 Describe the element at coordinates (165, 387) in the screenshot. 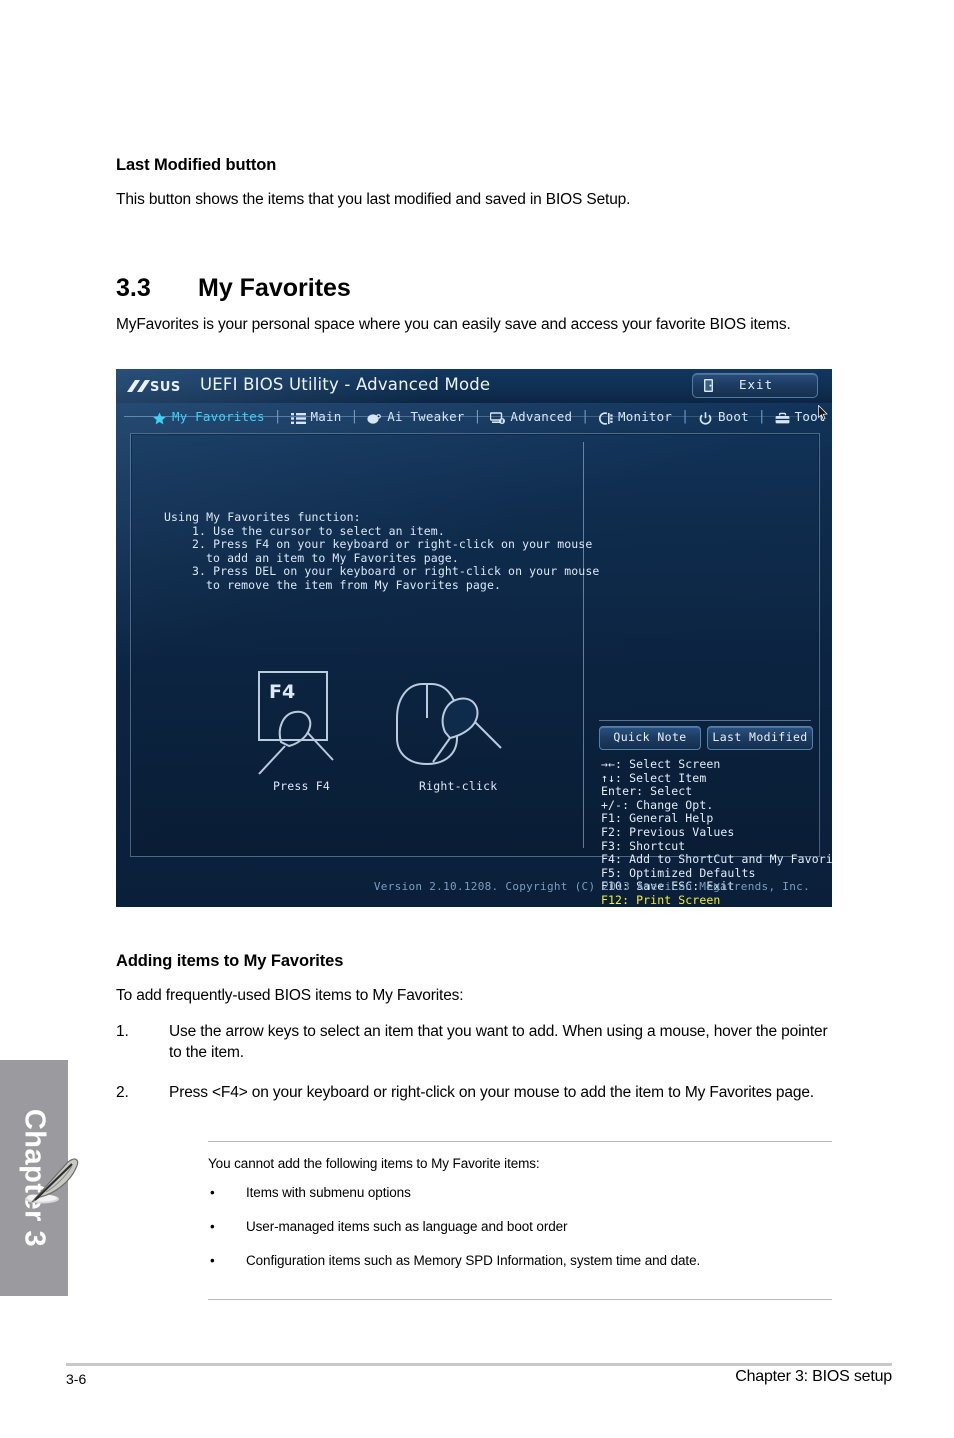

I see `svg-text: SUS` at that location.